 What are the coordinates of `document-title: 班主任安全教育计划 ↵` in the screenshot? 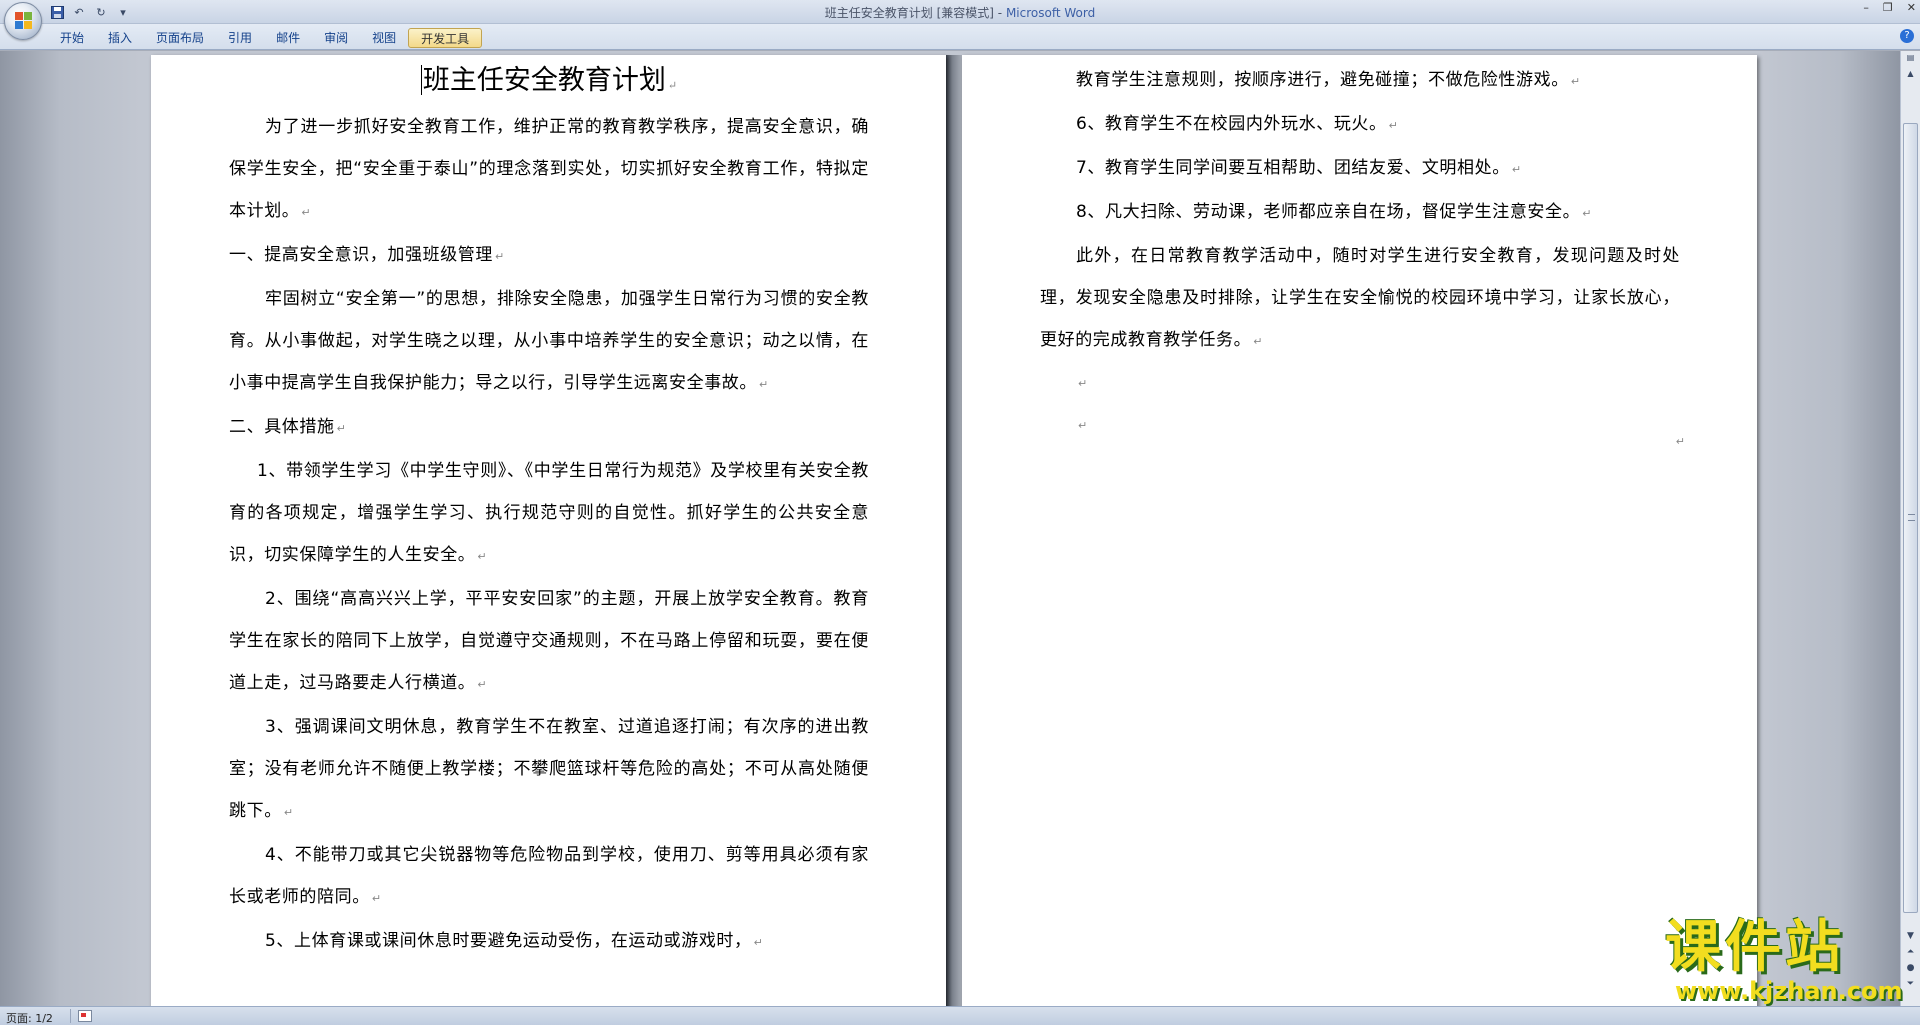 It's located at (549, 83).